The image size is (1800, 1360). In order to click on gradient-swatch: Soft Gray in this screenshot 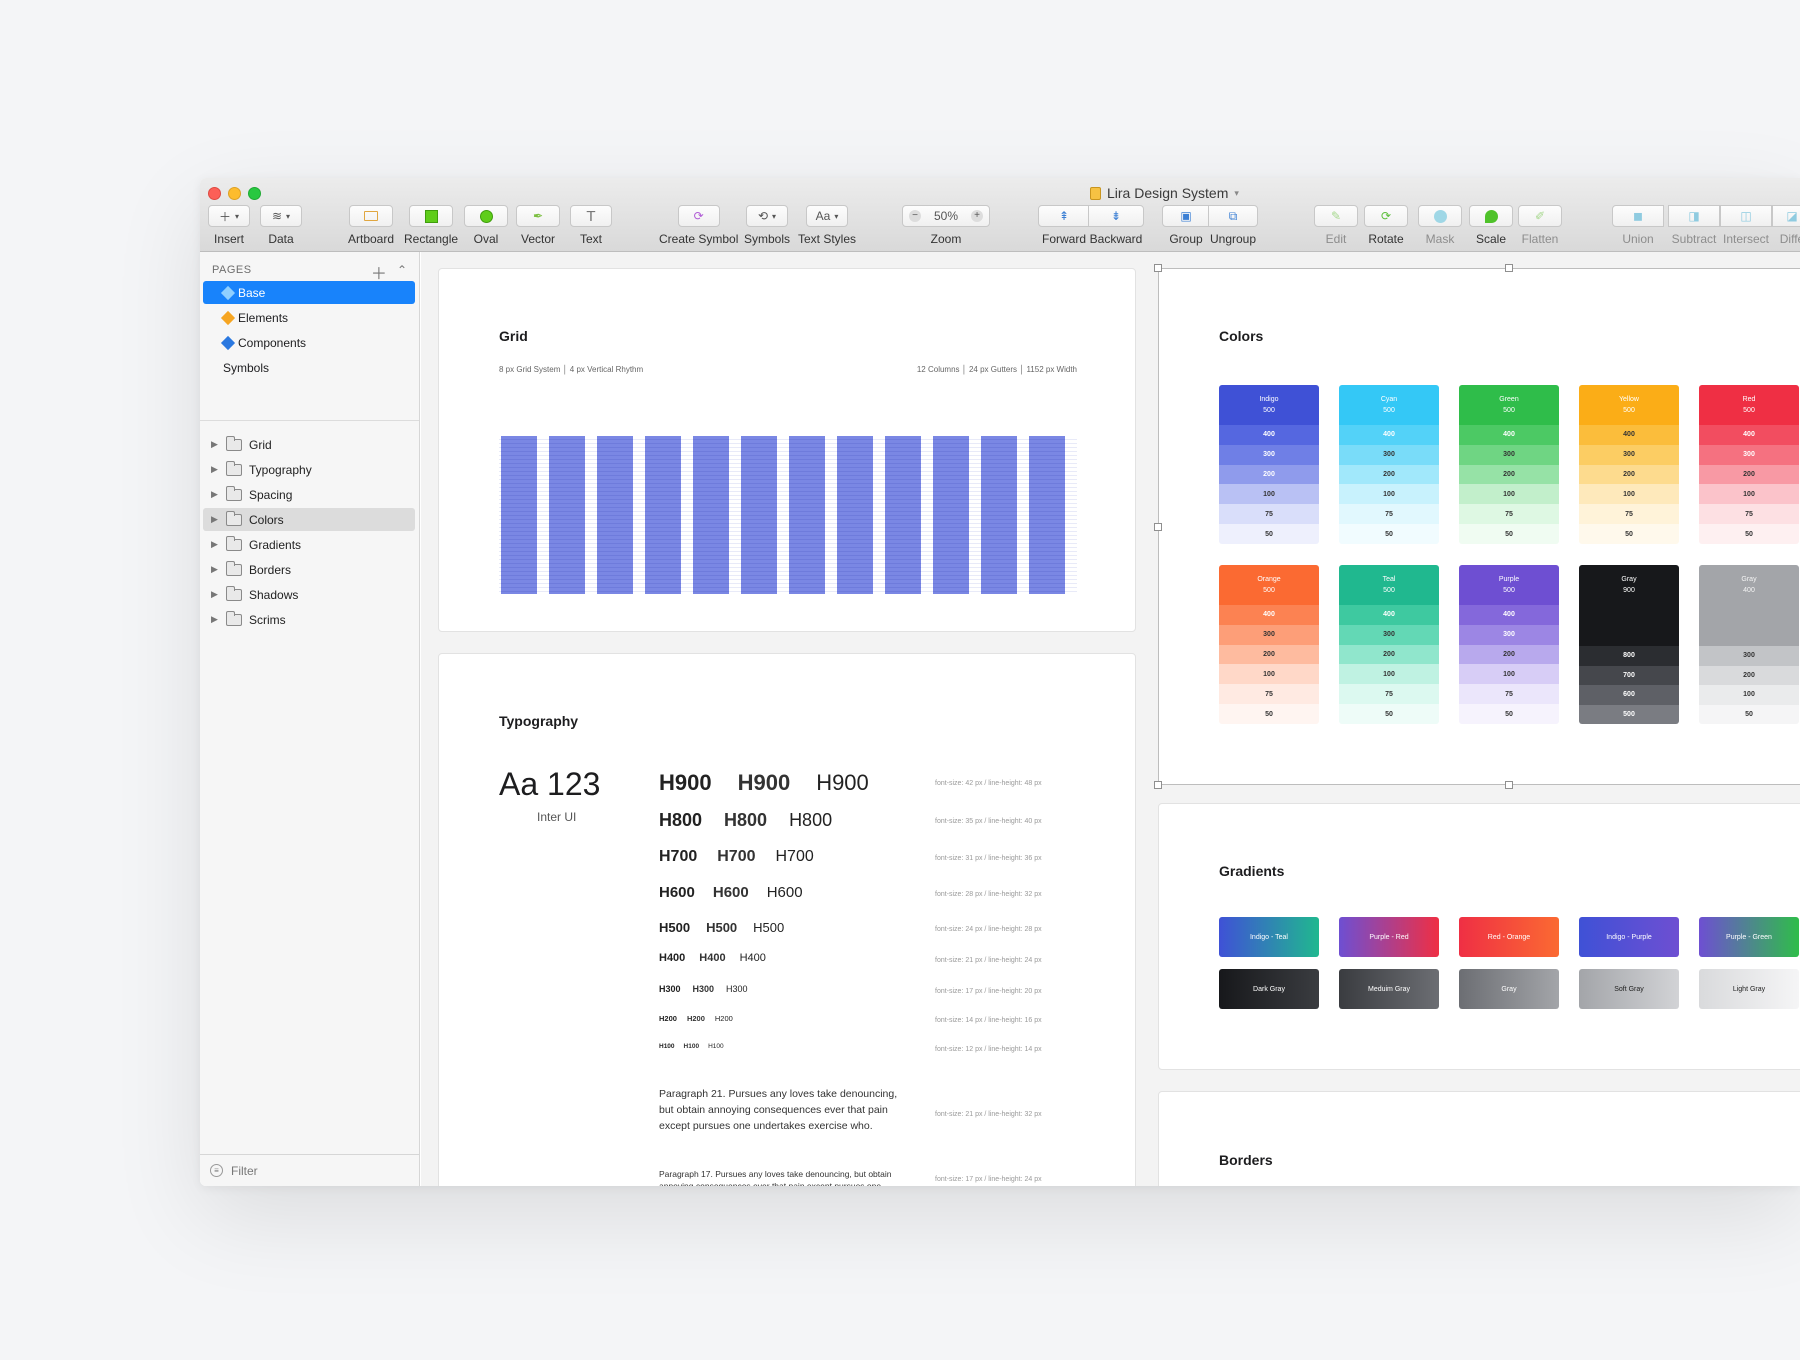, I will do `click(1629, 989)`.